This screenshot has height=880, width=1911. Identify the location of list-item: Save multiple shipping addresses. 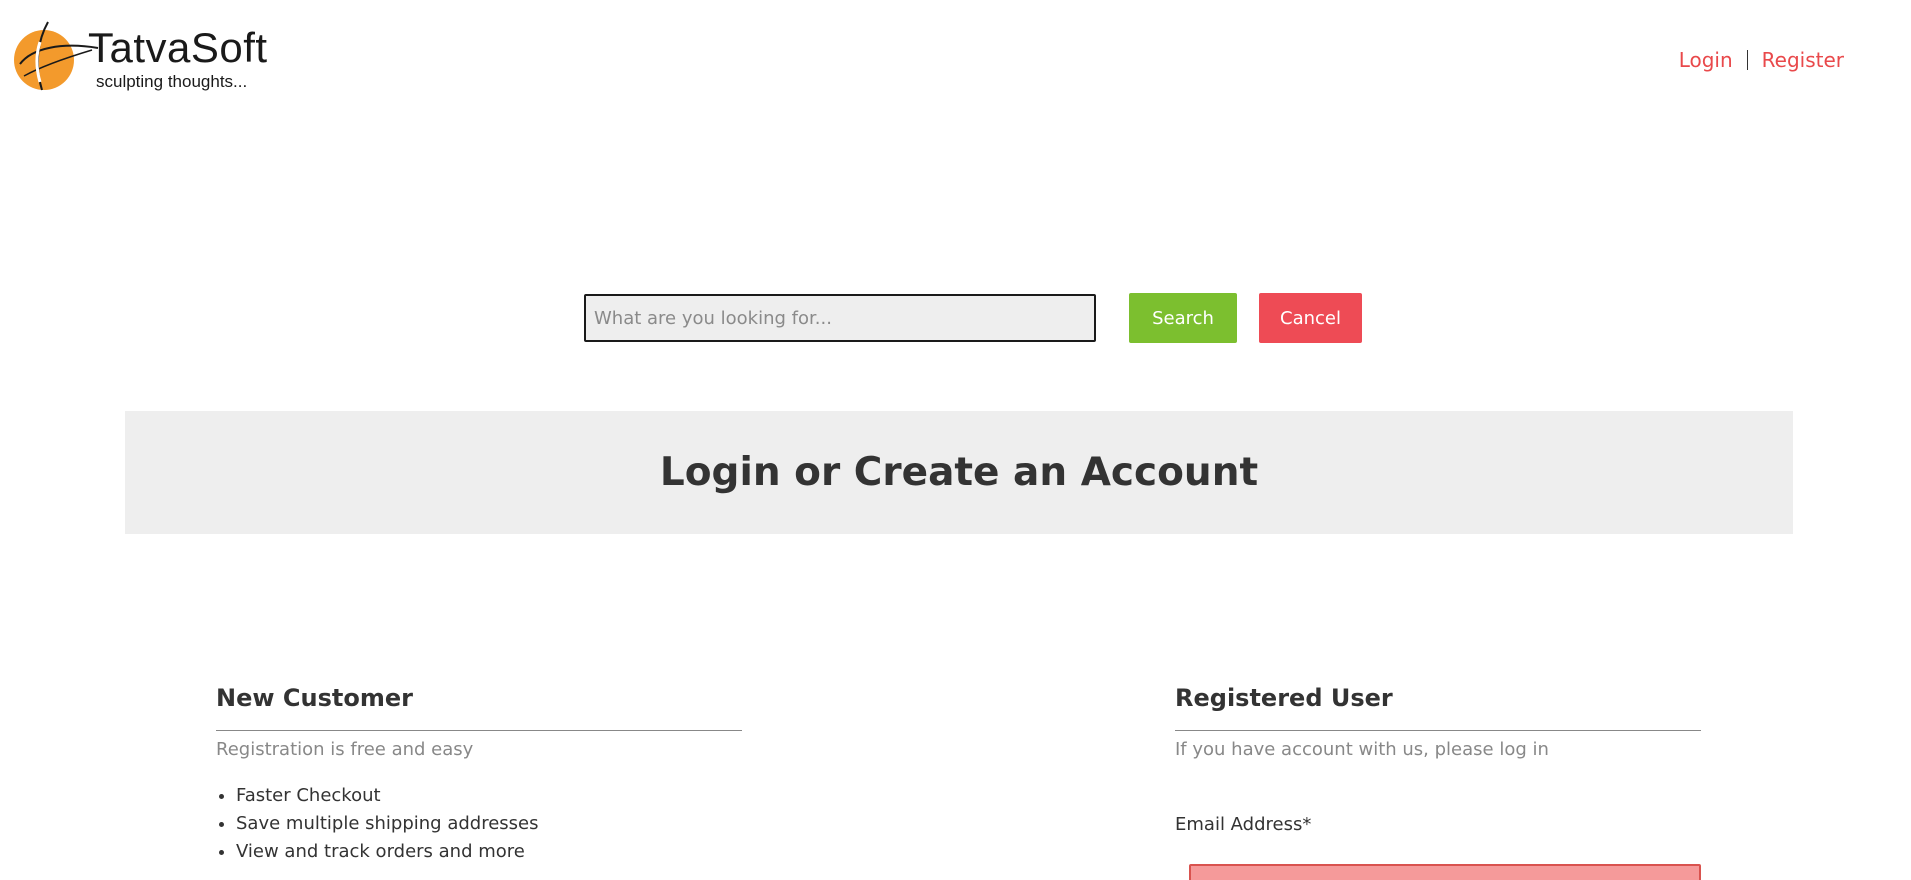
(489, 824).